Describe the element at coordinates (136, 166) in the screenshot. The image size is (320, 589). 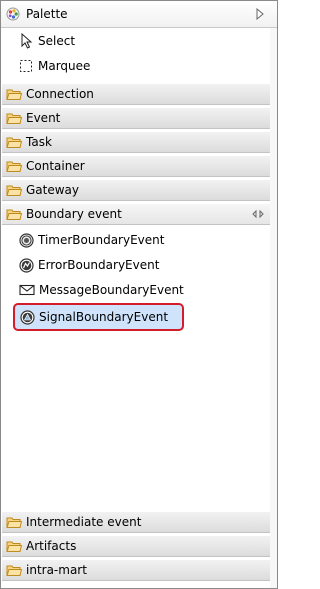
I see `drawer-container: Container` at that location.